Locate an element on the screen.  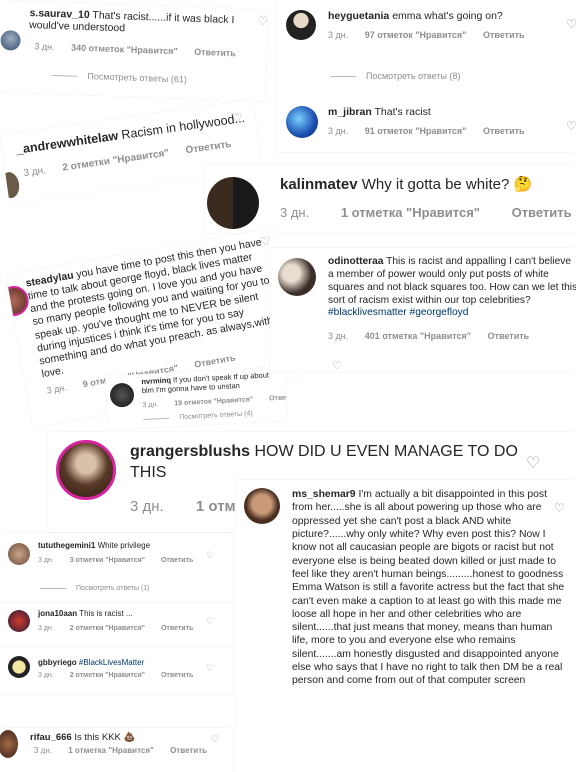
username: tututhegemini1 is located at coordinates (66, 545).